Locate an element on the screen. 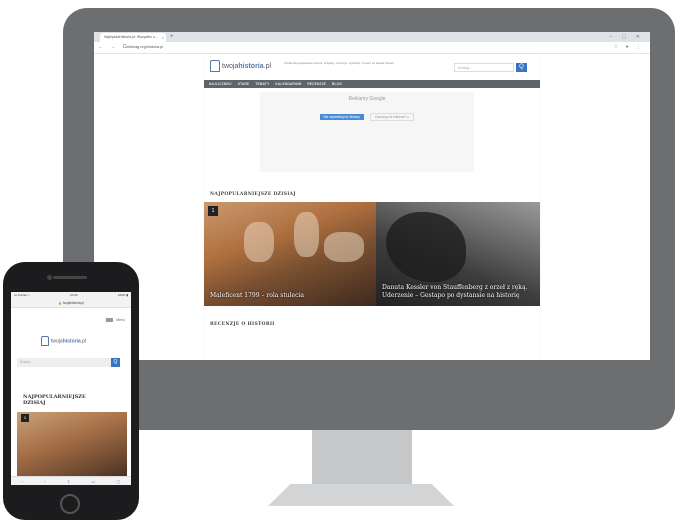  section-title-popular: NAJPOPULARNIEJSZE DZISIAJ is located at coordinates (253, 194).